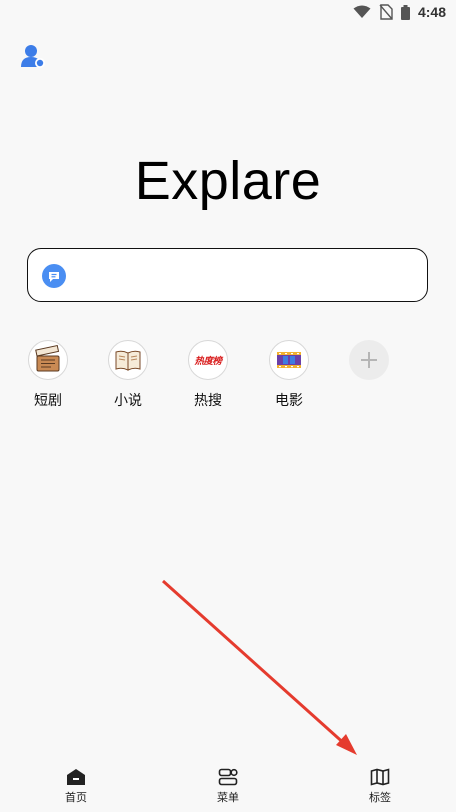  I want to click on shortcut-label: 热搜, so click(208, 401).